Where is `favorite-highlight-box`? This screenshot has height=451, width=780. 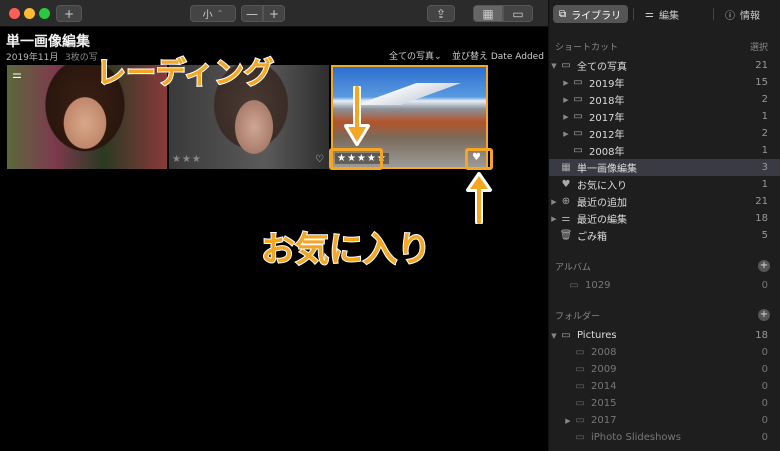 favorite-highlight-box is located at coordinates (479, 159).